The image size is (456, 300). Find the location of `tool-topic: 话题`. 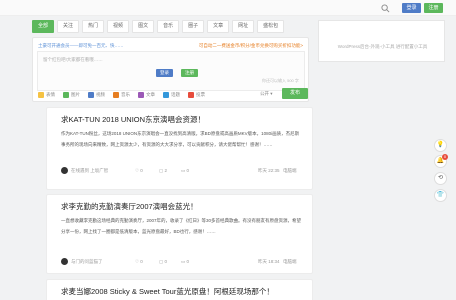

tool-topic: 话题 is located at coordinates (171, 94).